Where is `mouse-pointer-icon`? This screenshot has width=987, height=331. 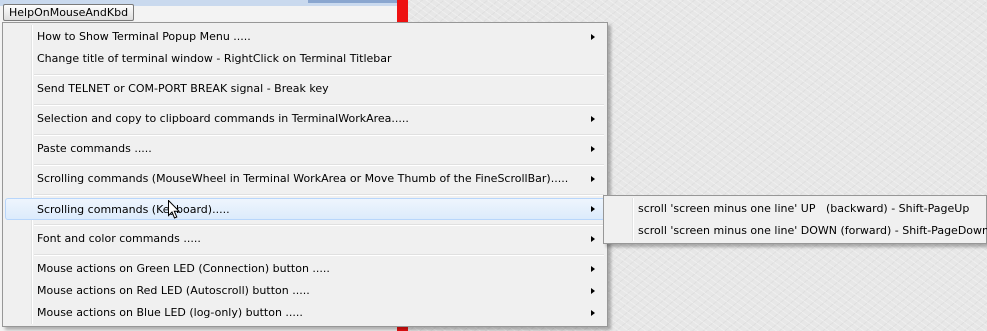 mouse-pointer-icon is located at coordinates (174, 209).